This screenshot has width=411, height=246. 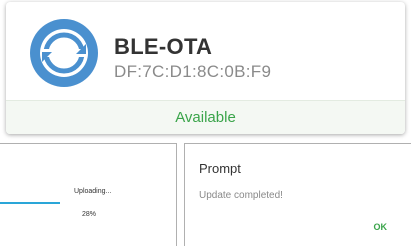 What do you see at coordinates (64, 53) in the screenshot?
I see `sync-icon` at bounding box center [64, 53].